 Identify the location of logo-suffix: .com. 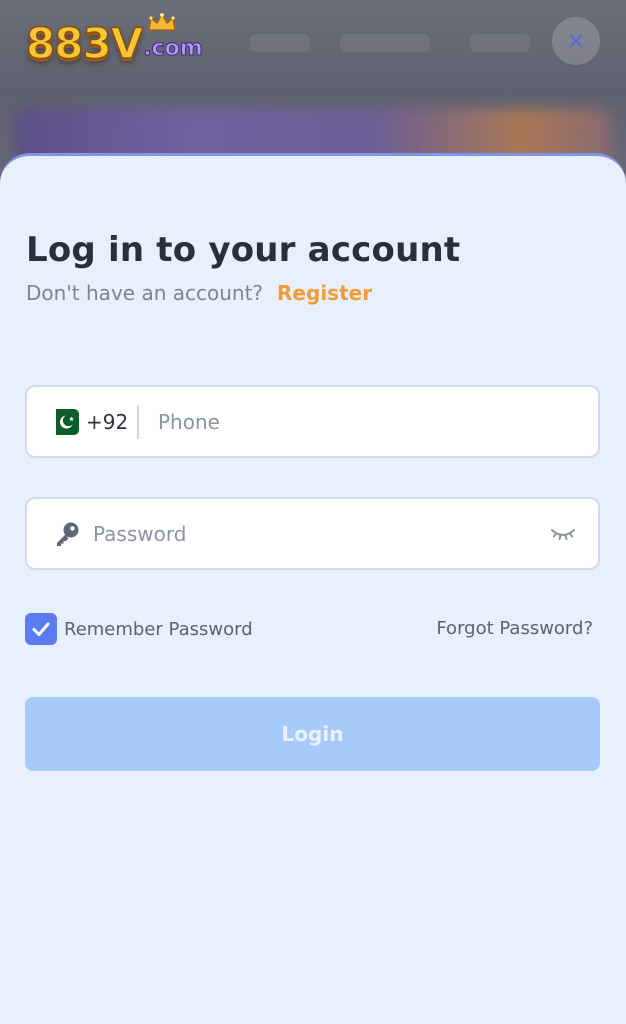
(173, 38).